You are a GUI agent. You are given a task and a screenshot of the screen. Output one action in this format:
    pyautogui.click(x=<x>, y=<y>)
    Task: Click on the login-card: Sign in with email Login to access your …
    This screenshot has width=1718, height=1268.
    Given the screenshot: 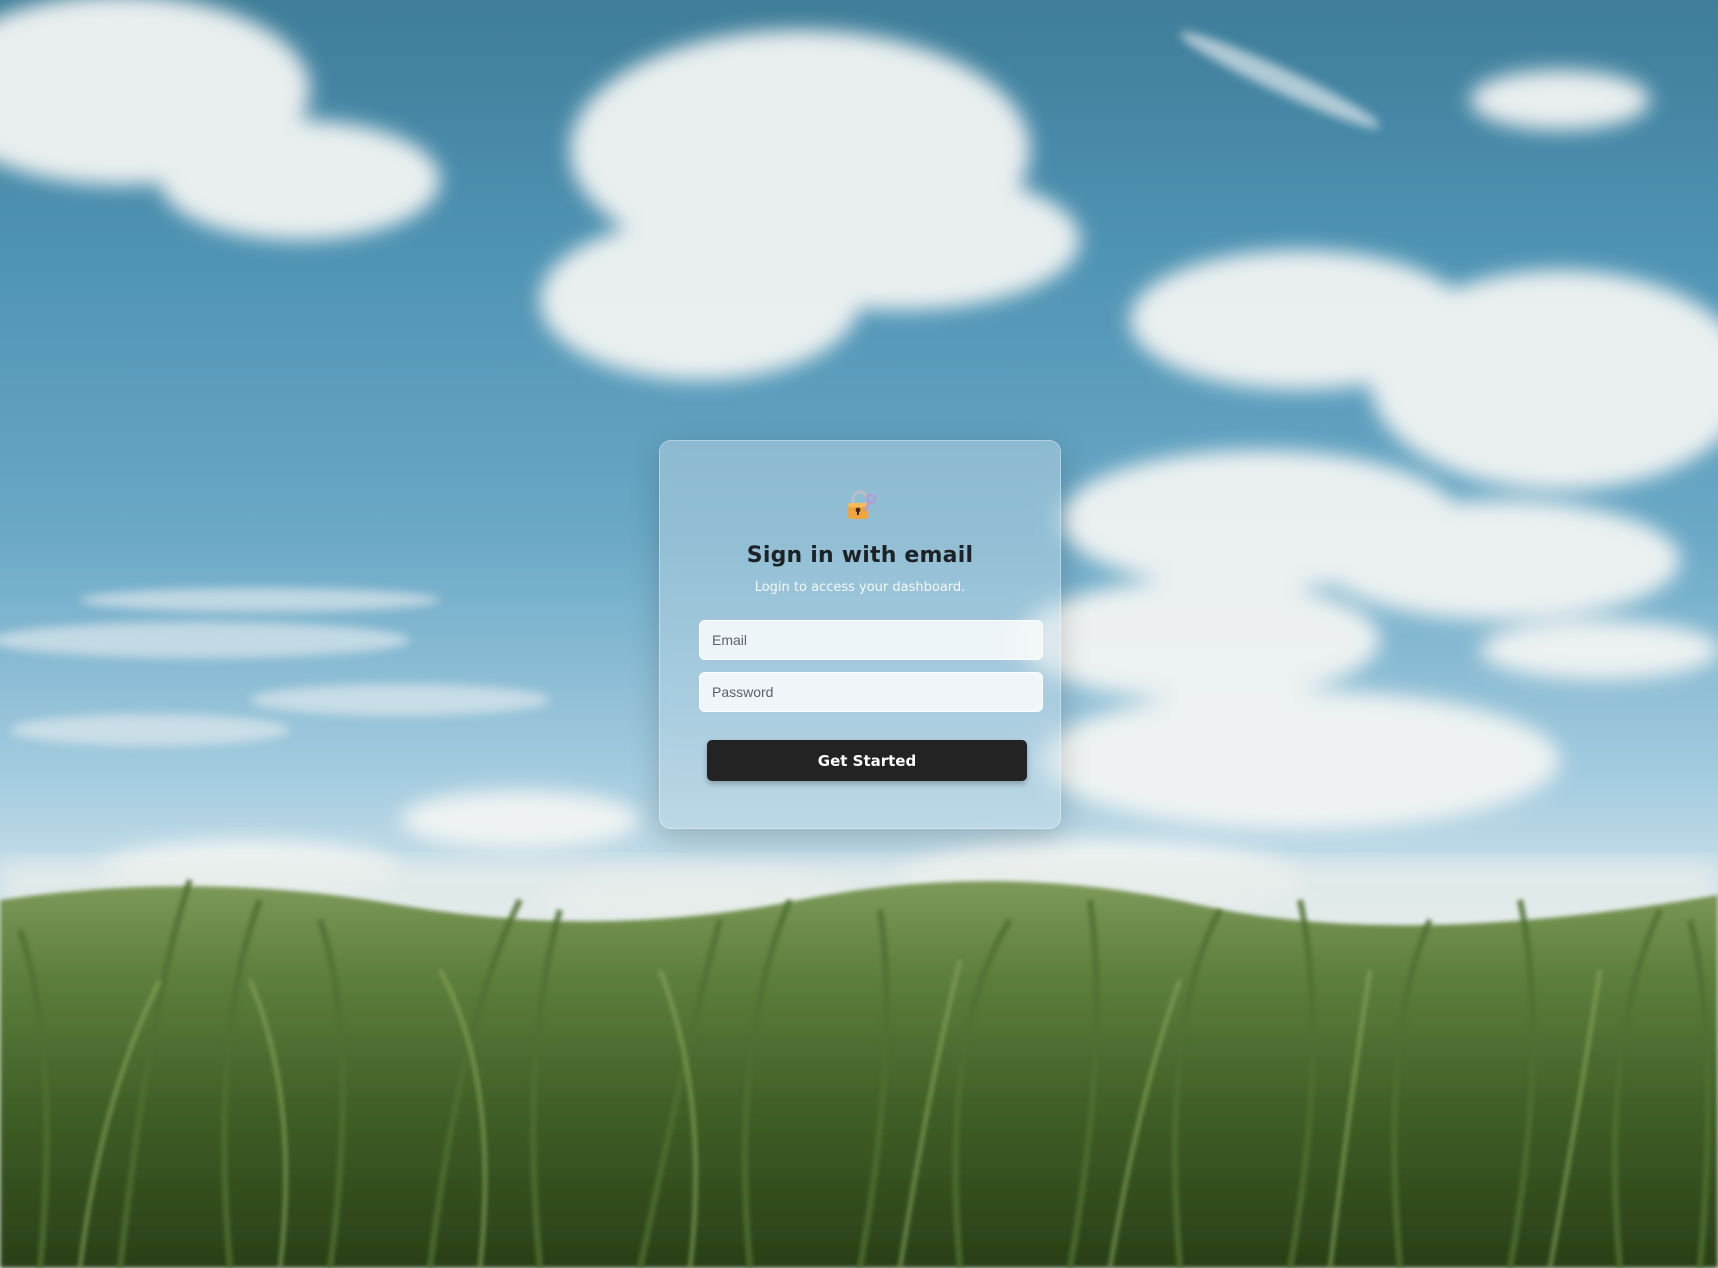 What is the action you would take?
    pyautogui.click(x=860, y=634)
    